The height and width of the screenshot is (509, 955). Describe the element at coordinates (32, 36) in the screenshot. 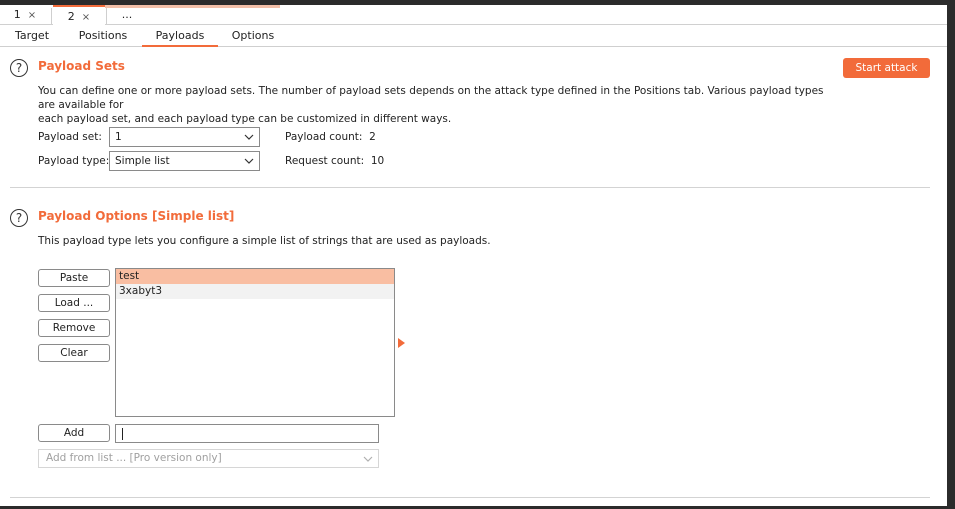

I see `tab-target: Target` at that location.